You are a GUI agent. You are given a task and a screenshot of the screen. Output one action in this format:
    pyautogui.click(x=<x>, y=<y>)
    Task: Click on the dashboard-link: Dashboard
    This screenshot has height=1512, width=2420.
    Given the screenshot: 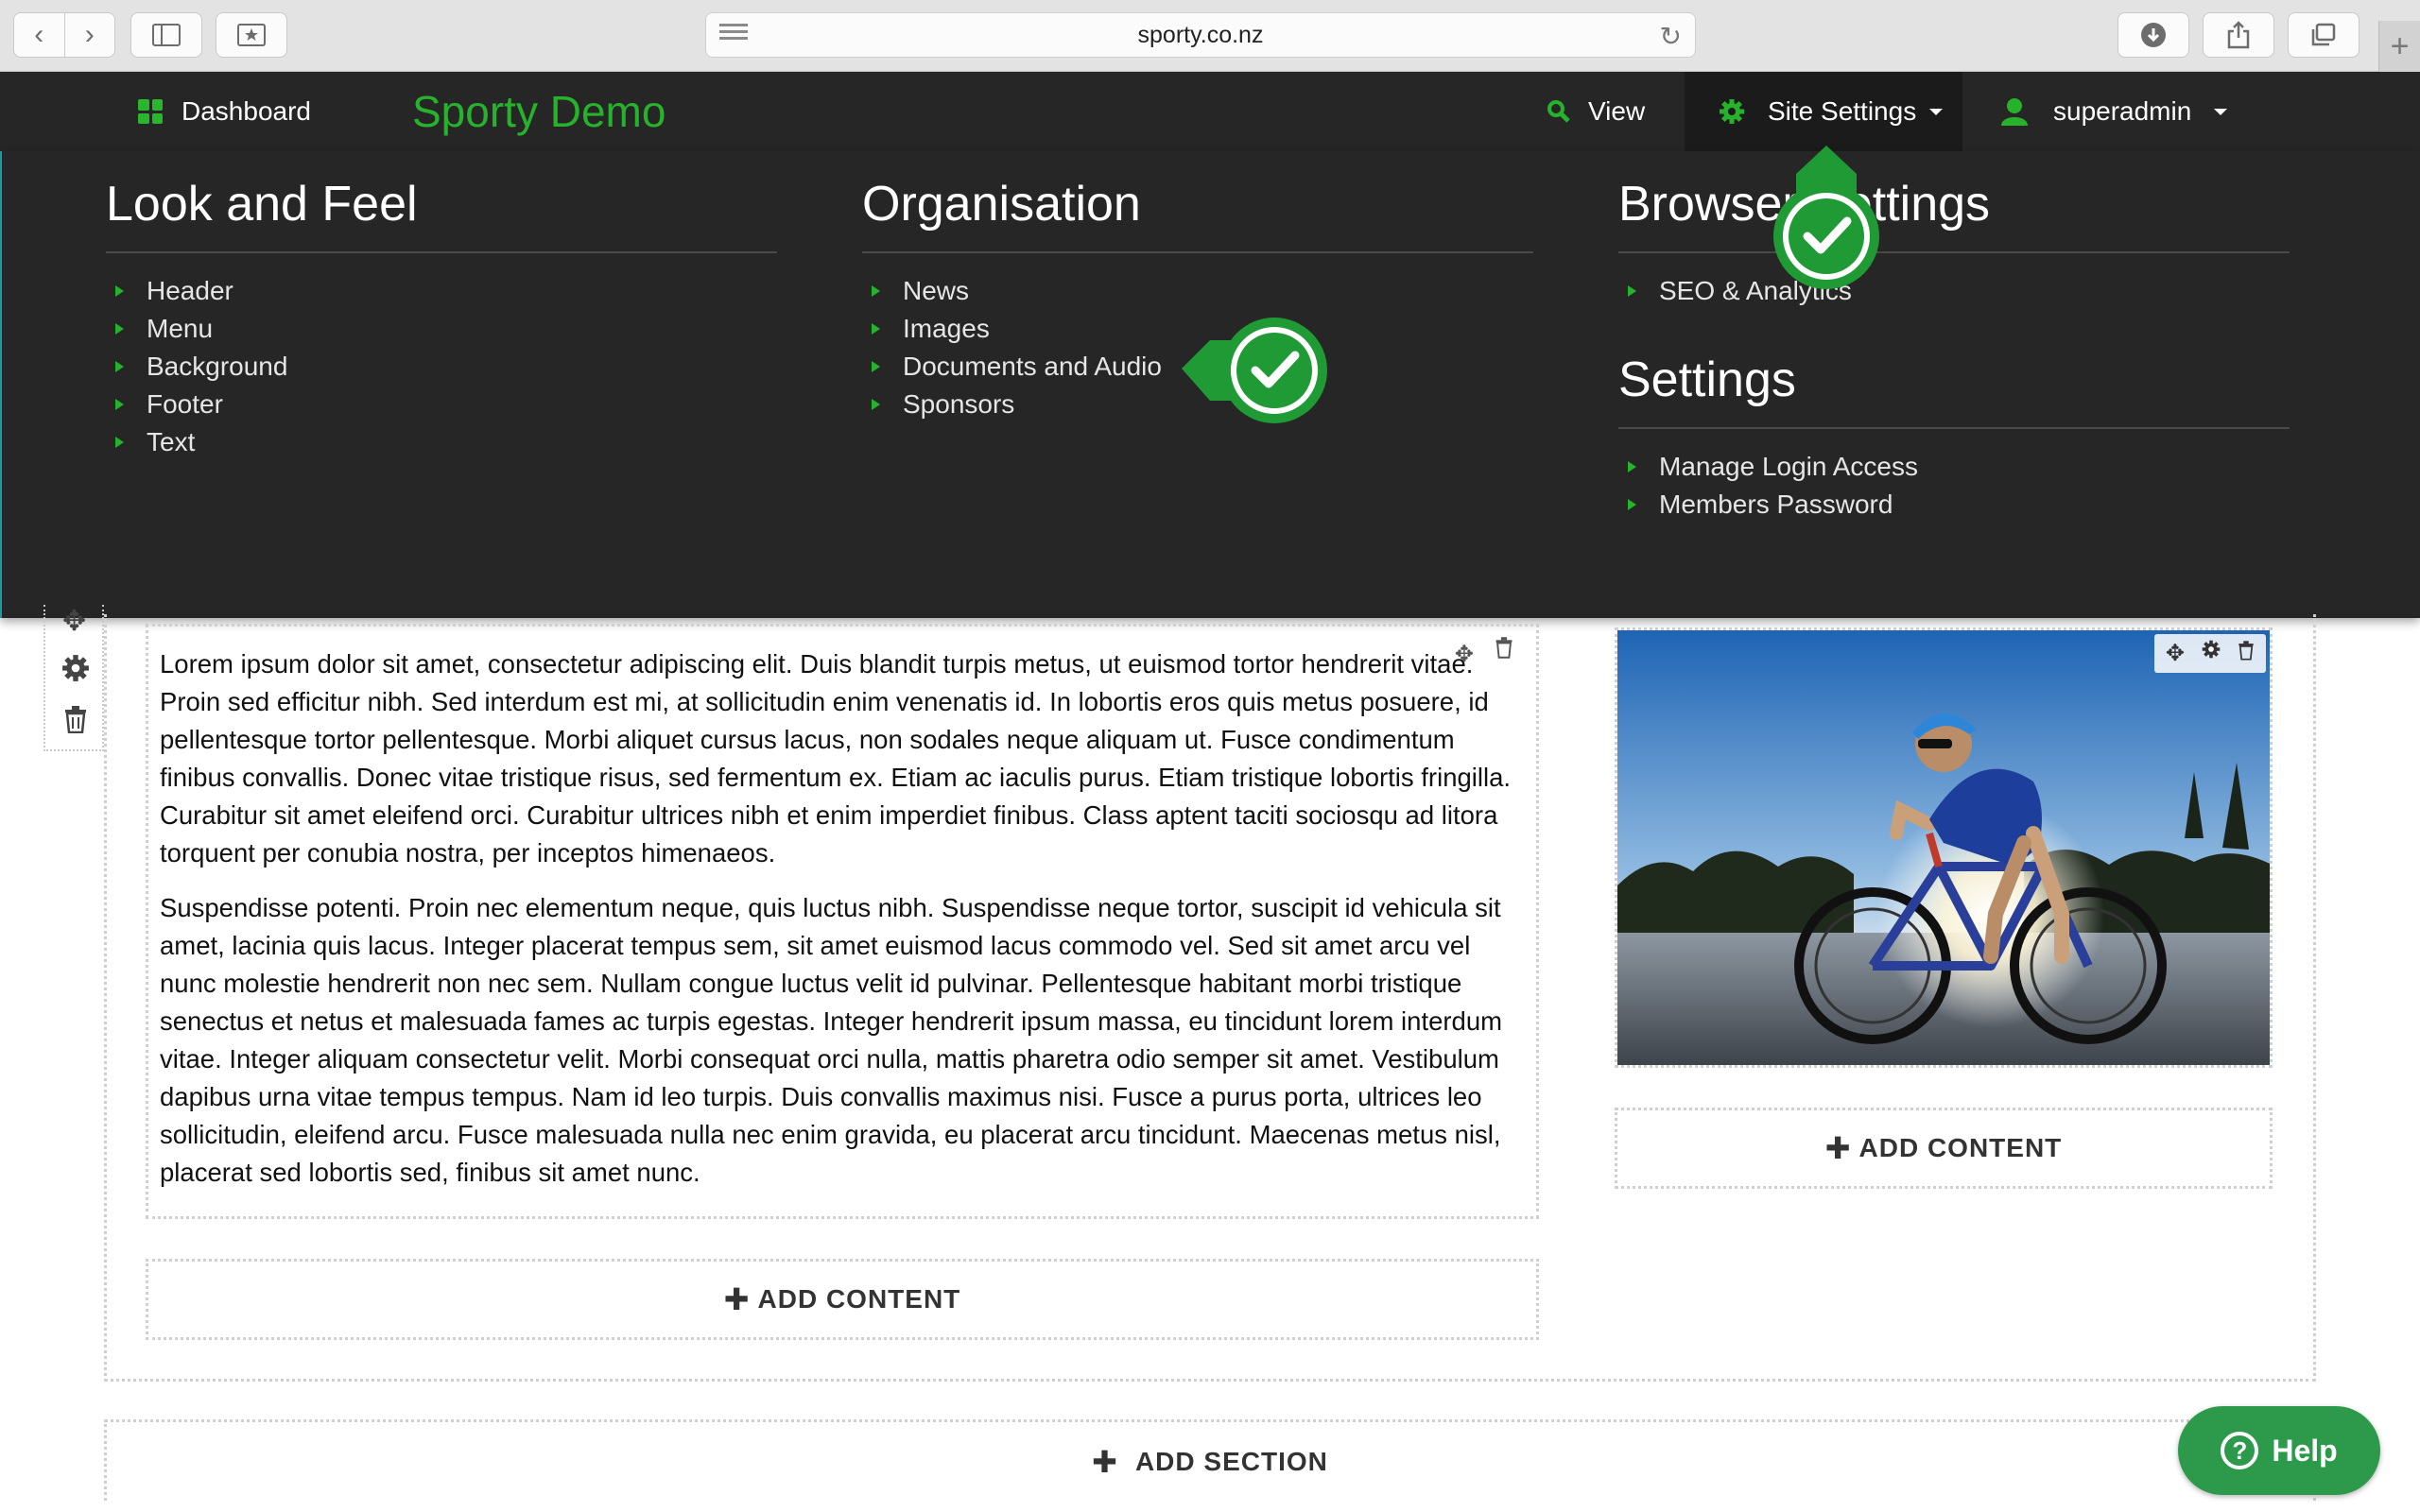 What is the action you would take?
    pyautogui.click(x=225, y=111)
    